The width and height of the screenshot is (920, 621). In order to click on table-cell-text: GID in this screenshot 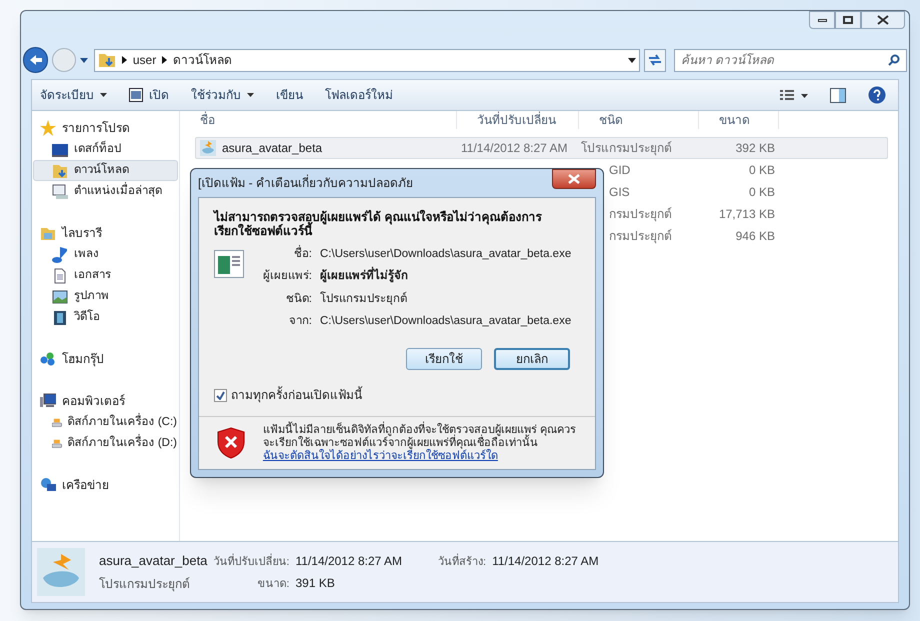, I will do `click(620, 170)`.